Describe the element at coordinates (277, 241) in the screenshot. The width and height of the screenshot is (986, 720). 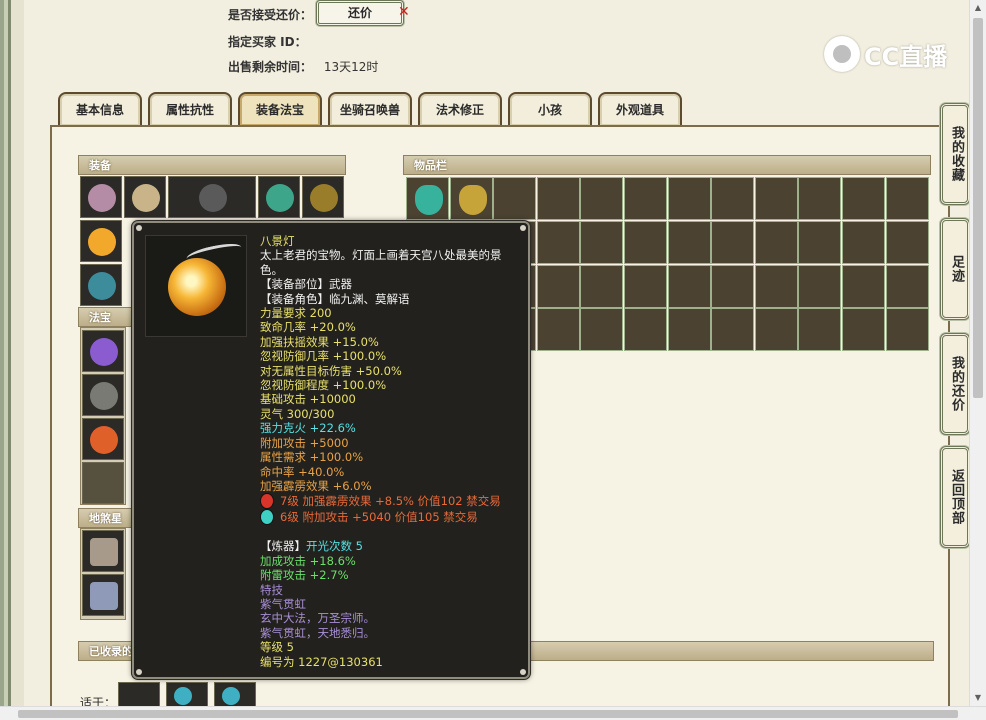
I see `item-name: 八景灯` at that location.